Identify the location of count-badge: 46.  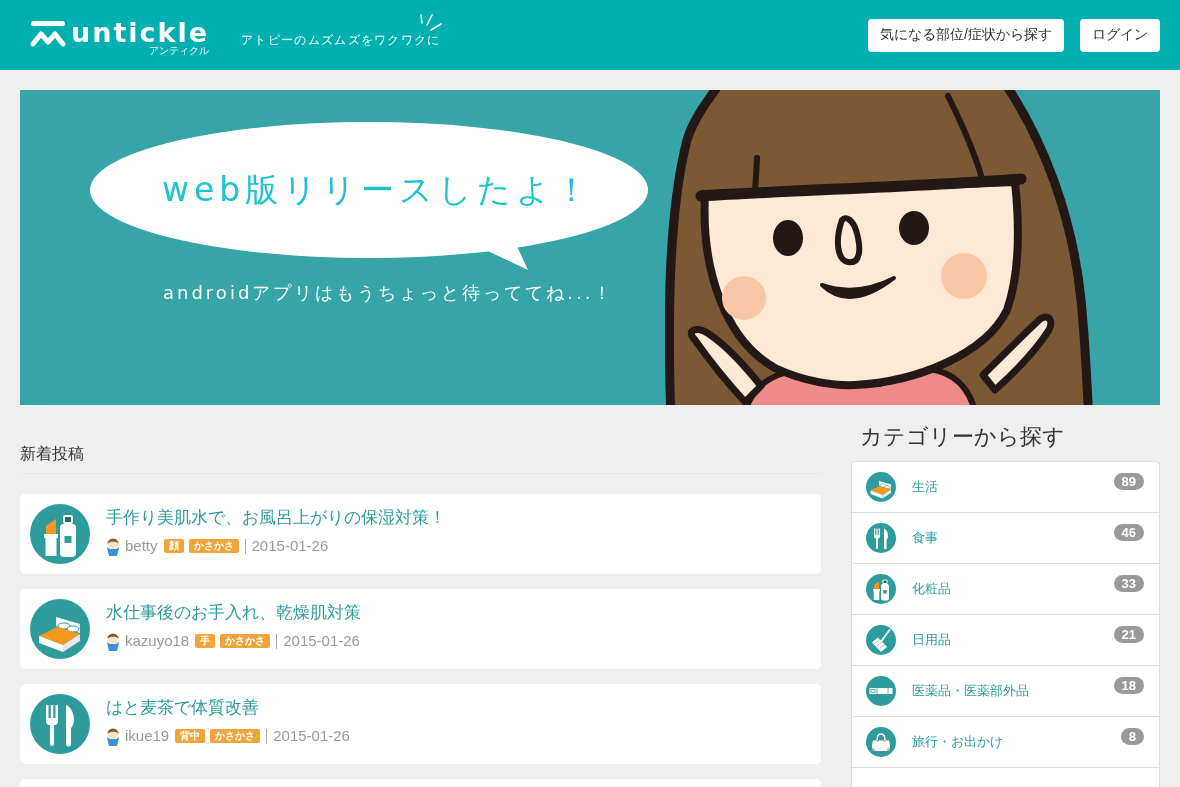
(1128, 532).